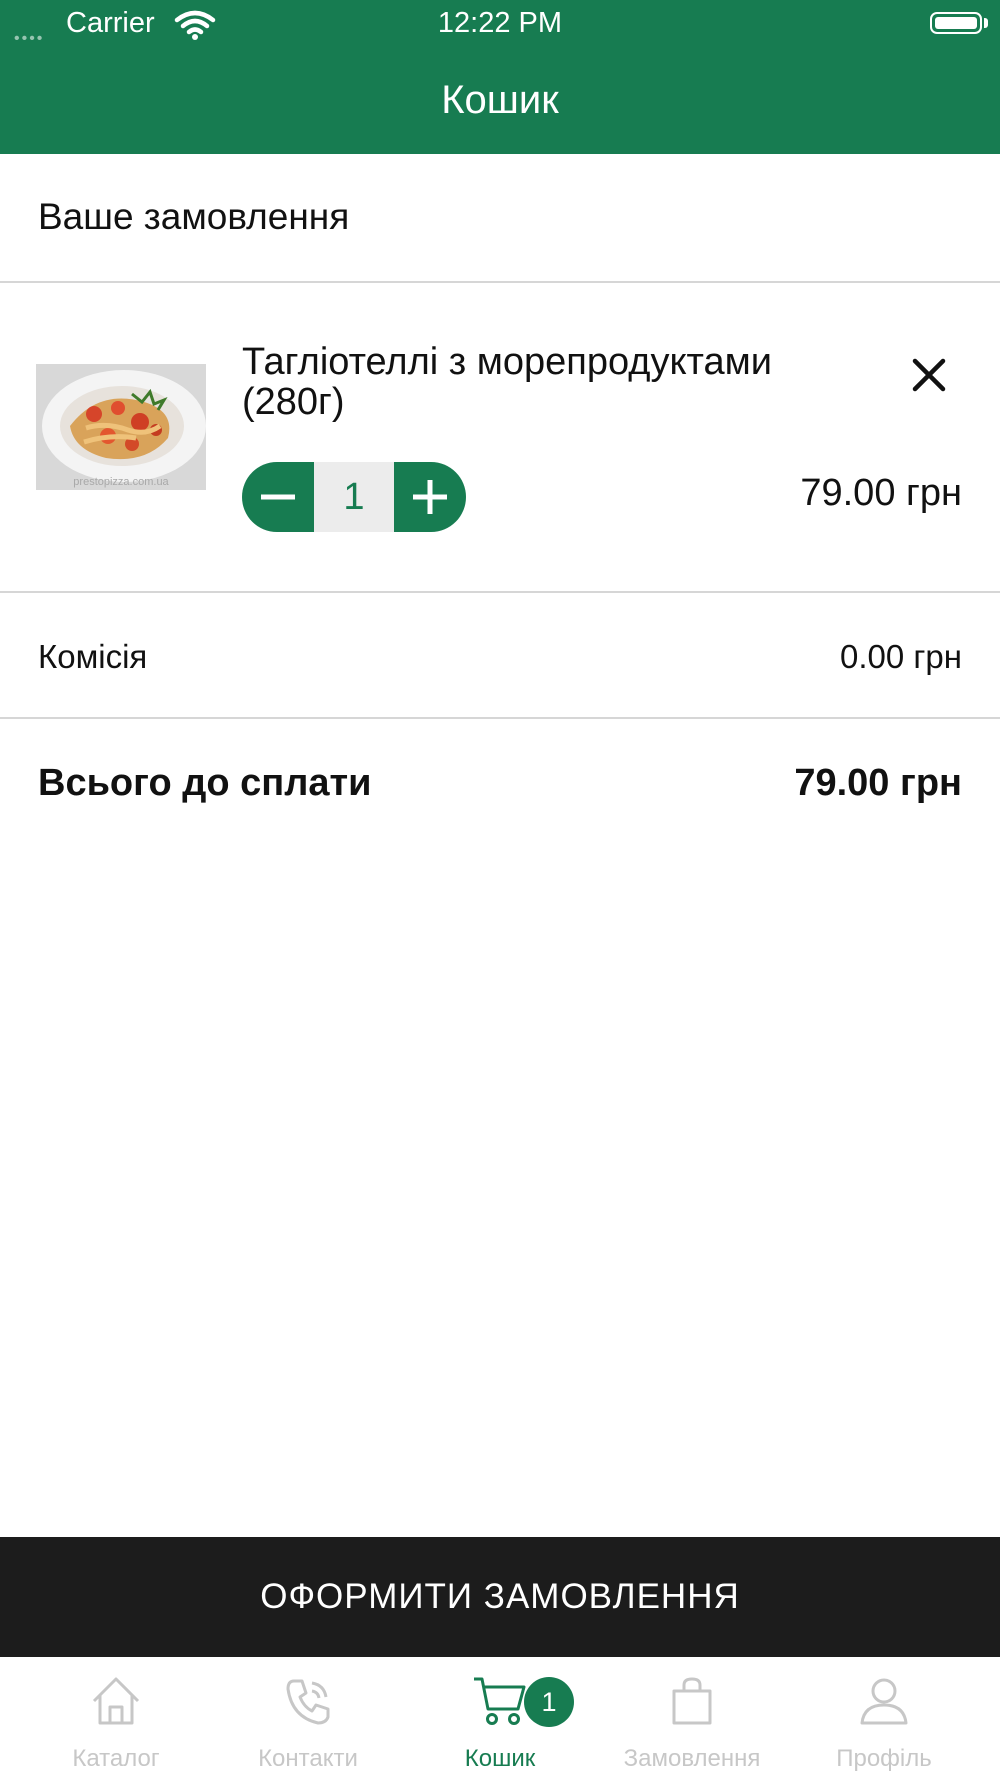 The width and height of the screenshot is (1000, 1778). I want to click on increase-quantity-button, so click(430, 497).